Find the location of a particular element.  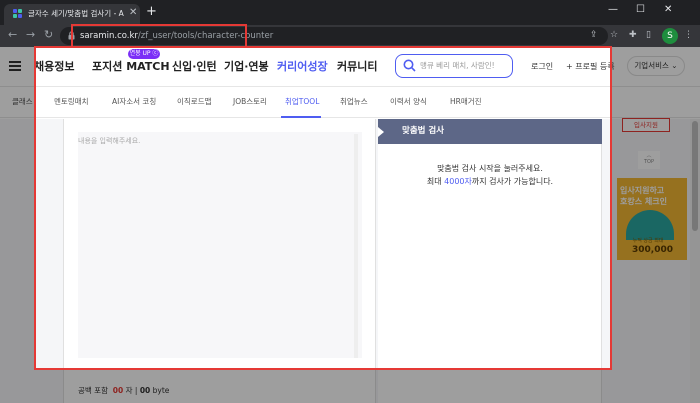

tab-title: 글자수 세기/맞춤법 검사기 - AI is located at coordinates (76, 13).